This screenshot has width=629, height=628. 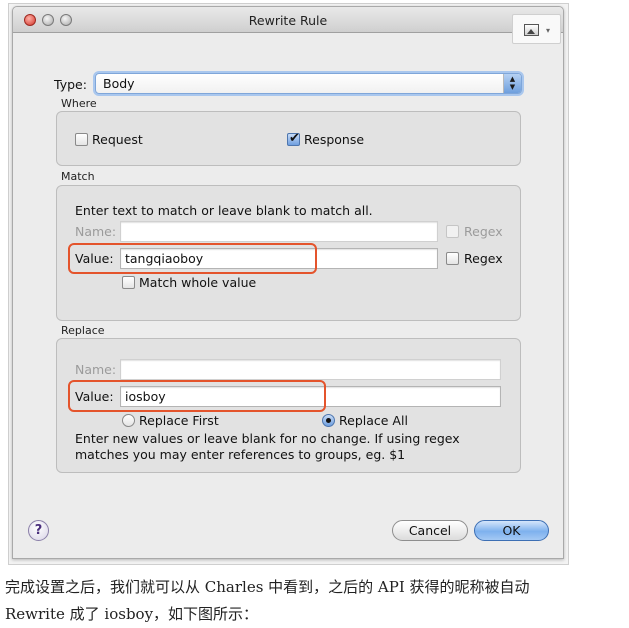 What do you see at coordinates (373, 420) in the screenshot?
I see `replace-all-label: Replace All` at bounding box center [373, 420].